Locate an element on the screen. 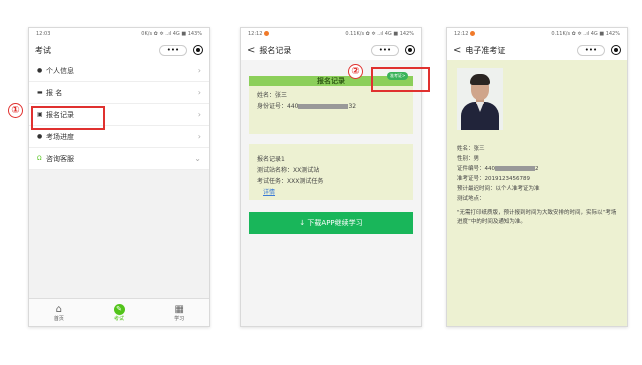 This screenshot has height=365, width=642. step-marker-2: ② is located at coordinates (355, 71).